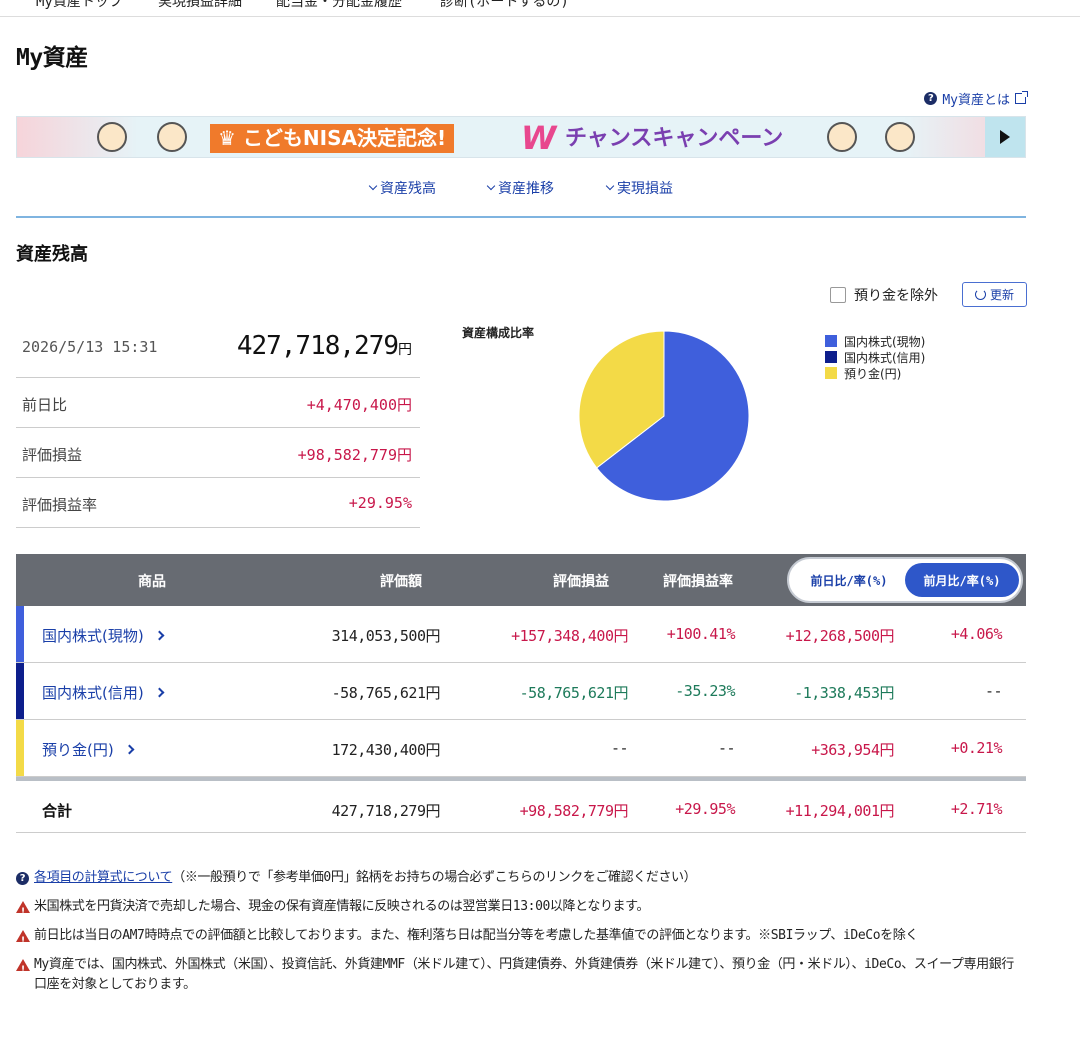 The width and height of the screenshot is (1080, 1055). I want to click on help-link: ? My資産とは, so click(976, 98).